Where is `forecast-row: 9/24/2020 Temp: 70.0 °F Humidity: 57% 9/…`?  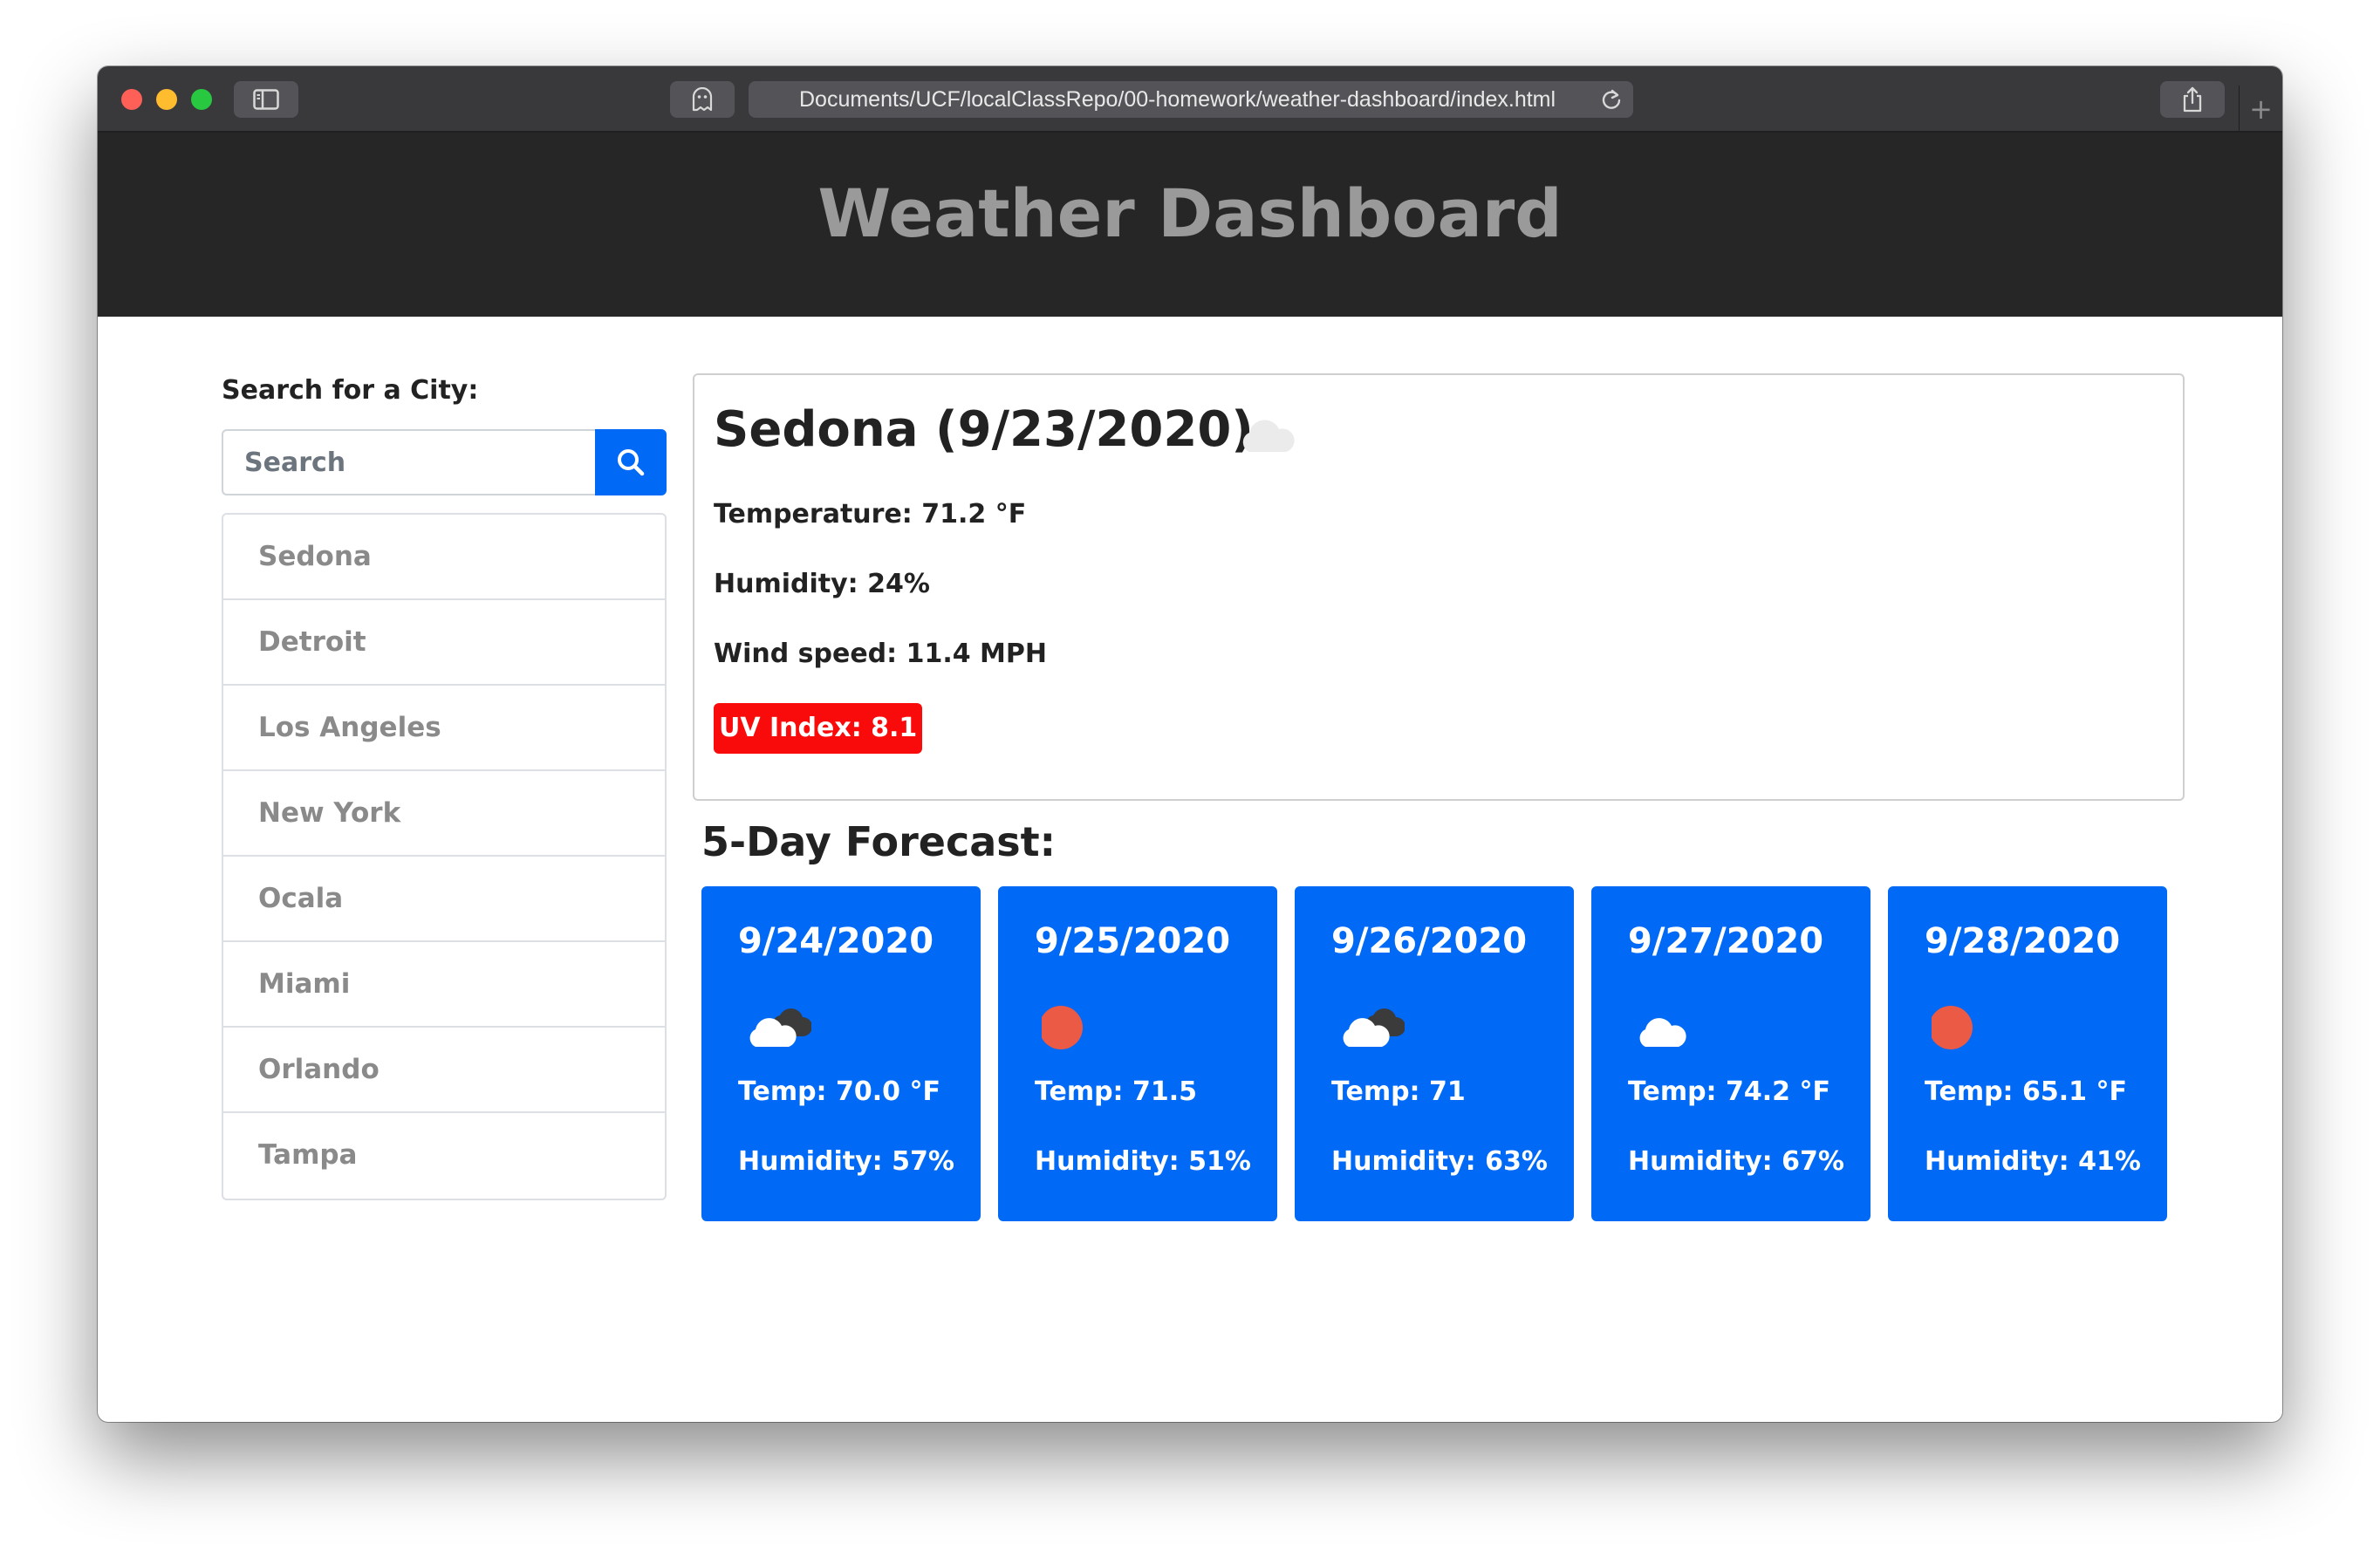
forecast-row: 9/24/2020 Temp: 70.0 °F Humidity: 57% 9/… is located at coordinates (1443, 1053).